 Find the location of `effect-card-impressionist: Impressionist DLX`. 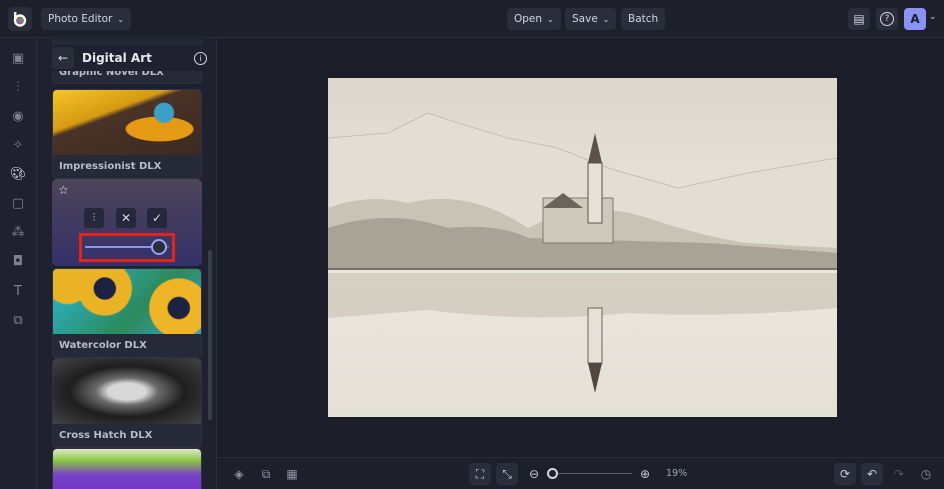

effect-card-impressionist: Impressionist DLX is located at coordinates (127, 134).